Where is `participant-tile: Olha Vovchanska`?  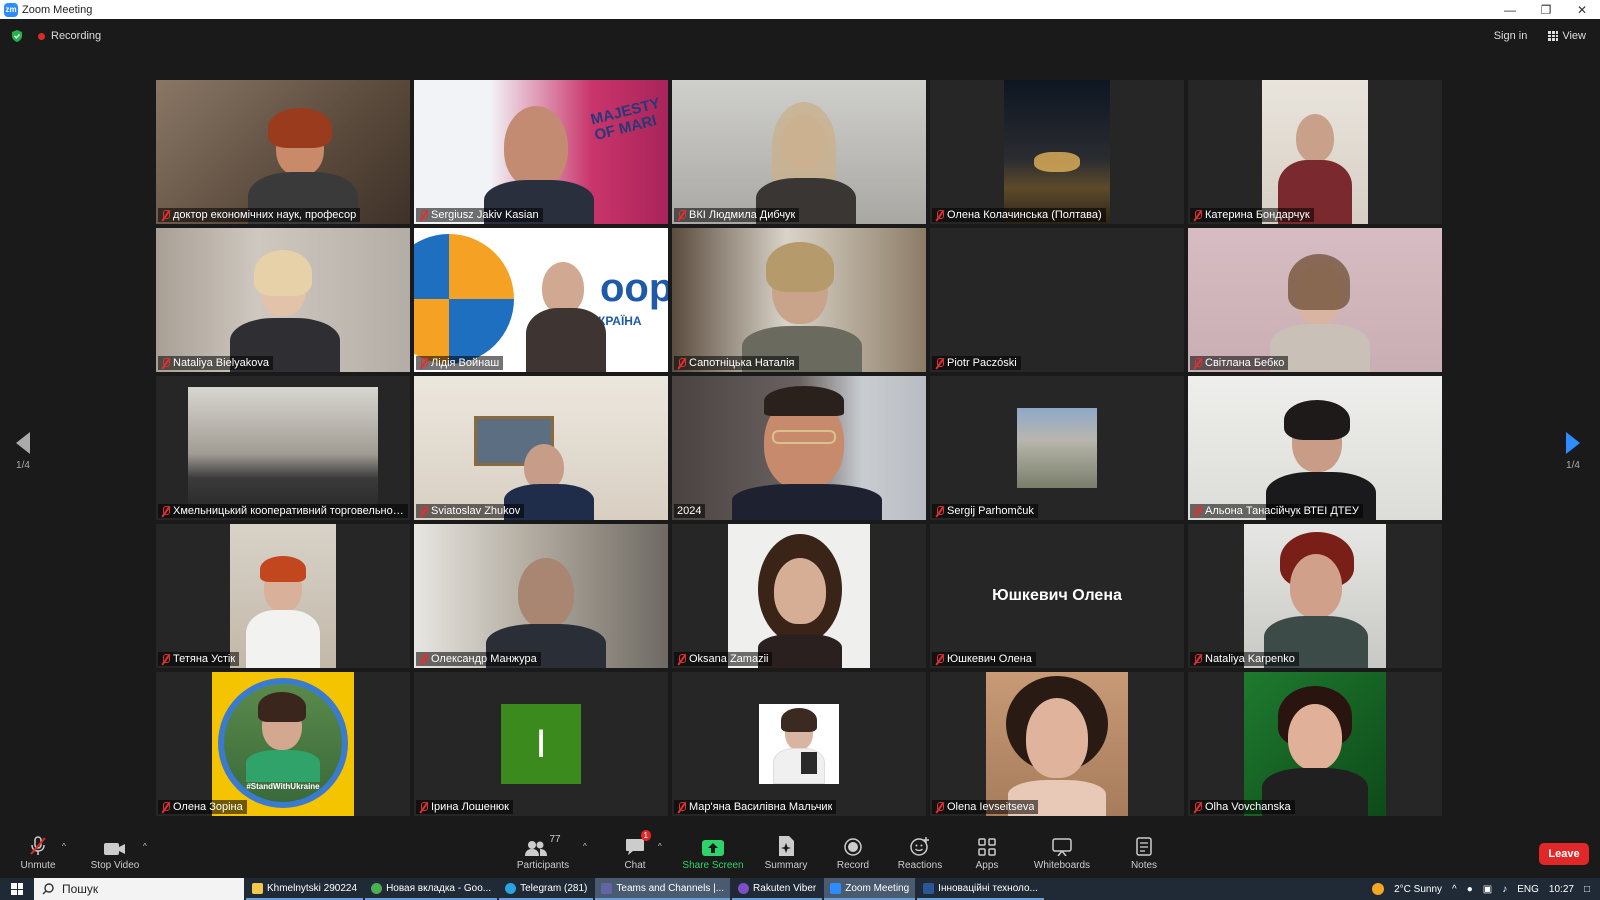 participant-tile: Olha Vovchanska is located at coordinates (1315, 744).